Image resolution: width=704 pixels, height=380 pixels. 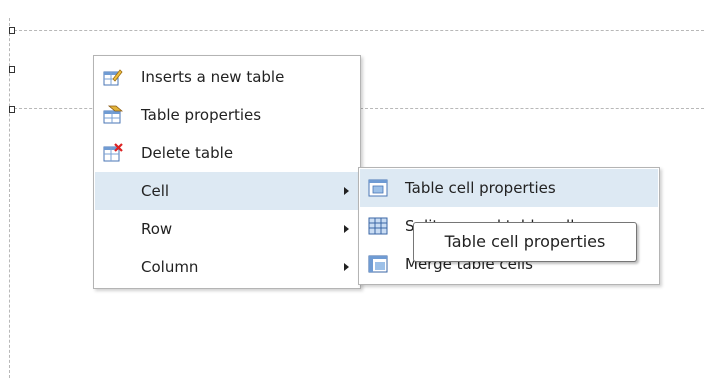 I want to click on table-border-top, so click(x=359, y=30).